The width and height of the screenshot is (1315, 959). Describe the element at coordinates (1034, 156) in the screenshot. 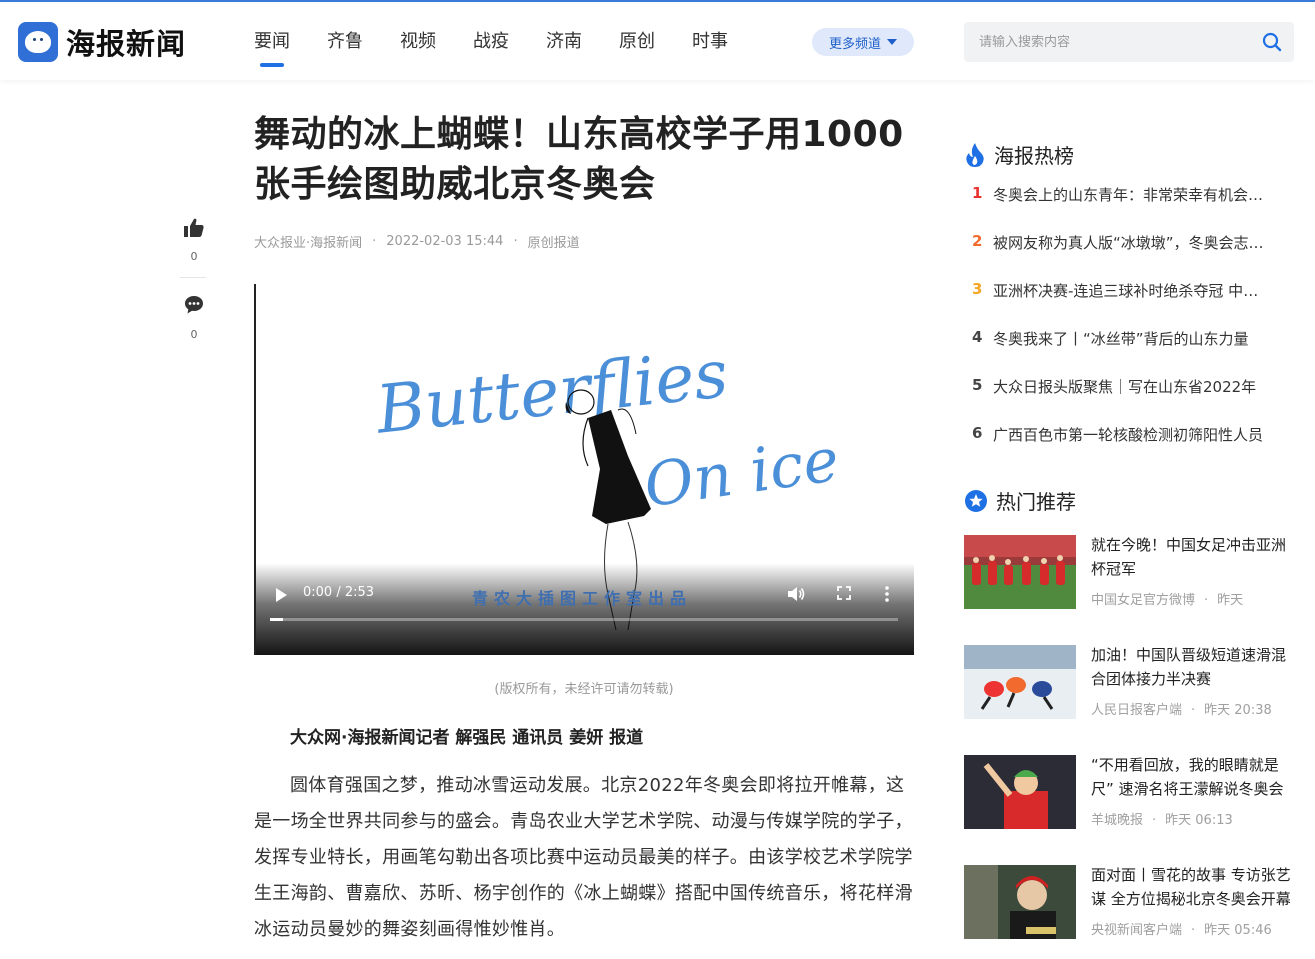

I see `hot-list-title: 海报热榜` at that location.